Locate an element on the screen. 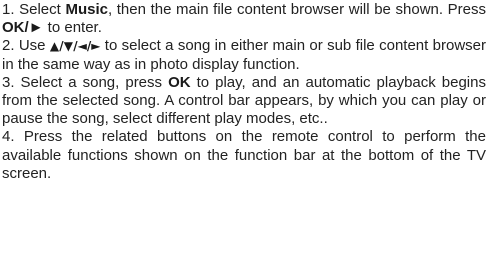 Image resolution: width=489 pixels, height=269 pixels. ok-right-key-label: OK/► is located at coordinates (23, 28).